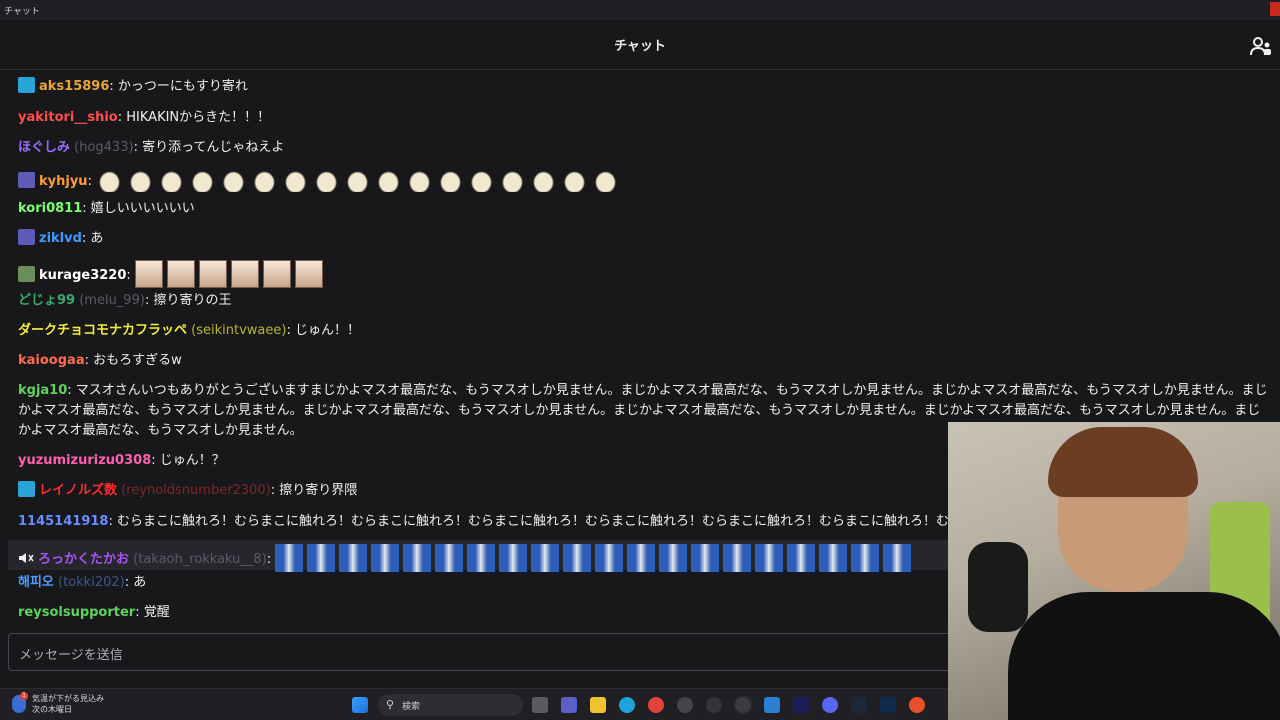  I want to click on chat-message: kyhjyu:, so click(320, 180).